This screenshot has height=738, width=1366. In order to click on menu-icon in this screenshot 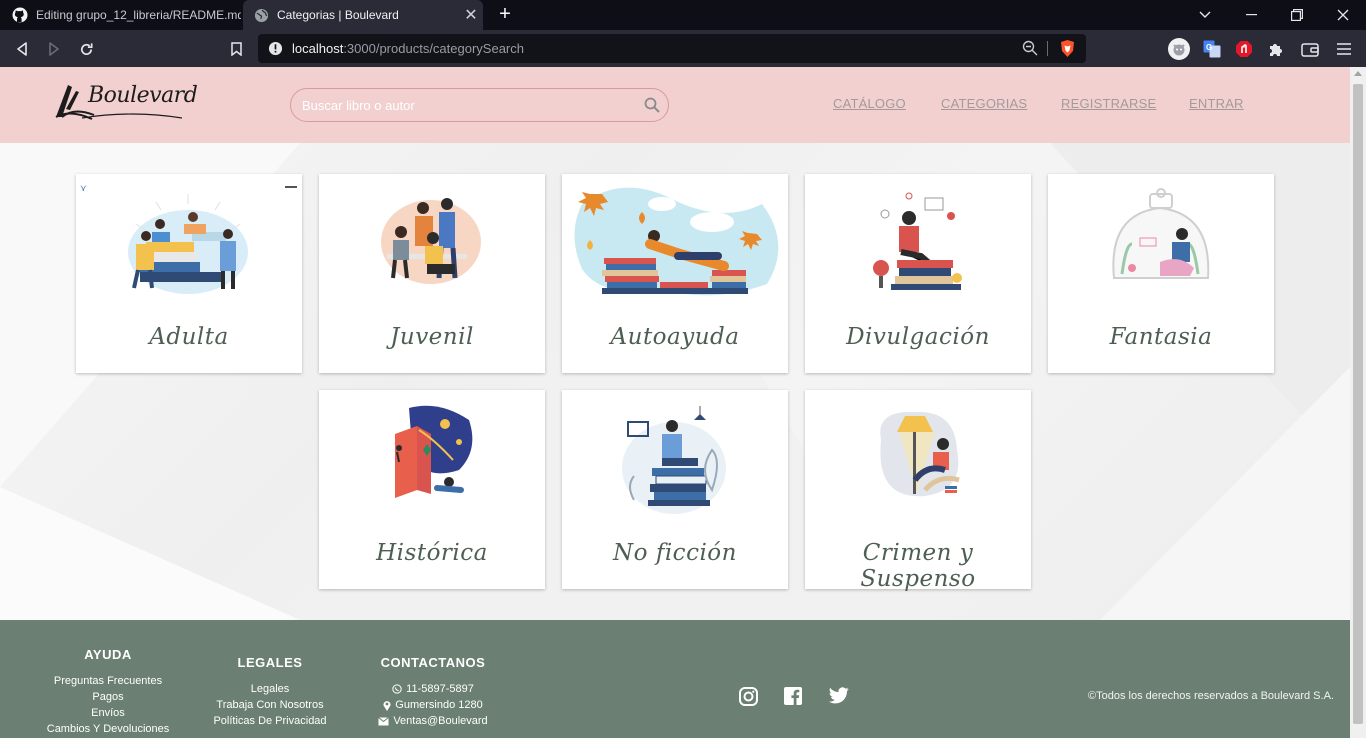, I will do `click(1344, 49)`.